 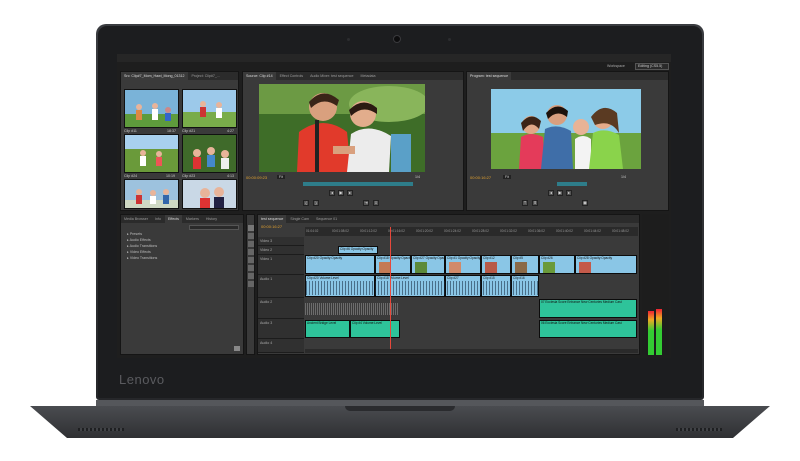 What do you see at coordinates (592, 231) in the screenshot?
I see `ruler-tick: 00:01:44:02` at bounding box center [592, 231].